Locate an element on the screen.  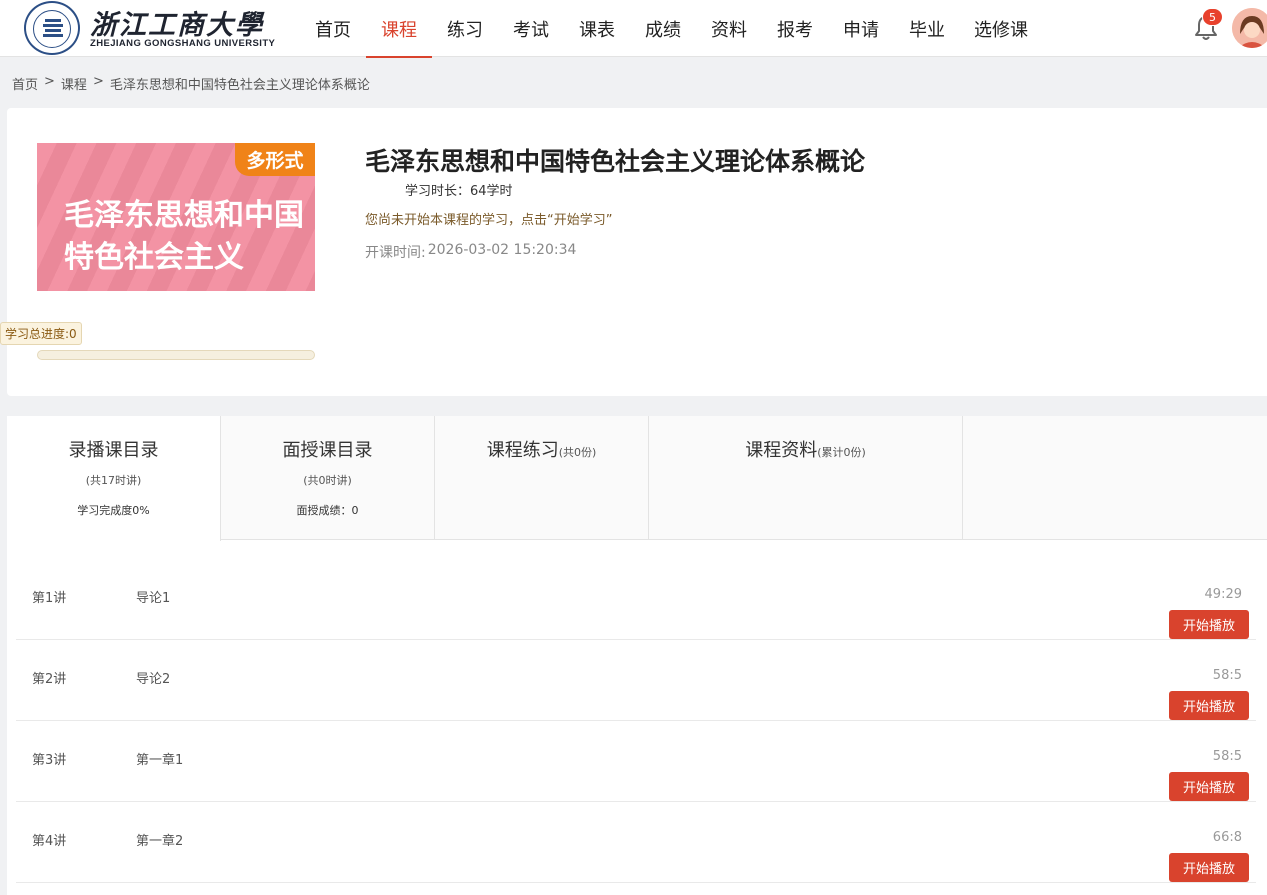
tab-count: (累计0份) is located at coordinates (841, 452).